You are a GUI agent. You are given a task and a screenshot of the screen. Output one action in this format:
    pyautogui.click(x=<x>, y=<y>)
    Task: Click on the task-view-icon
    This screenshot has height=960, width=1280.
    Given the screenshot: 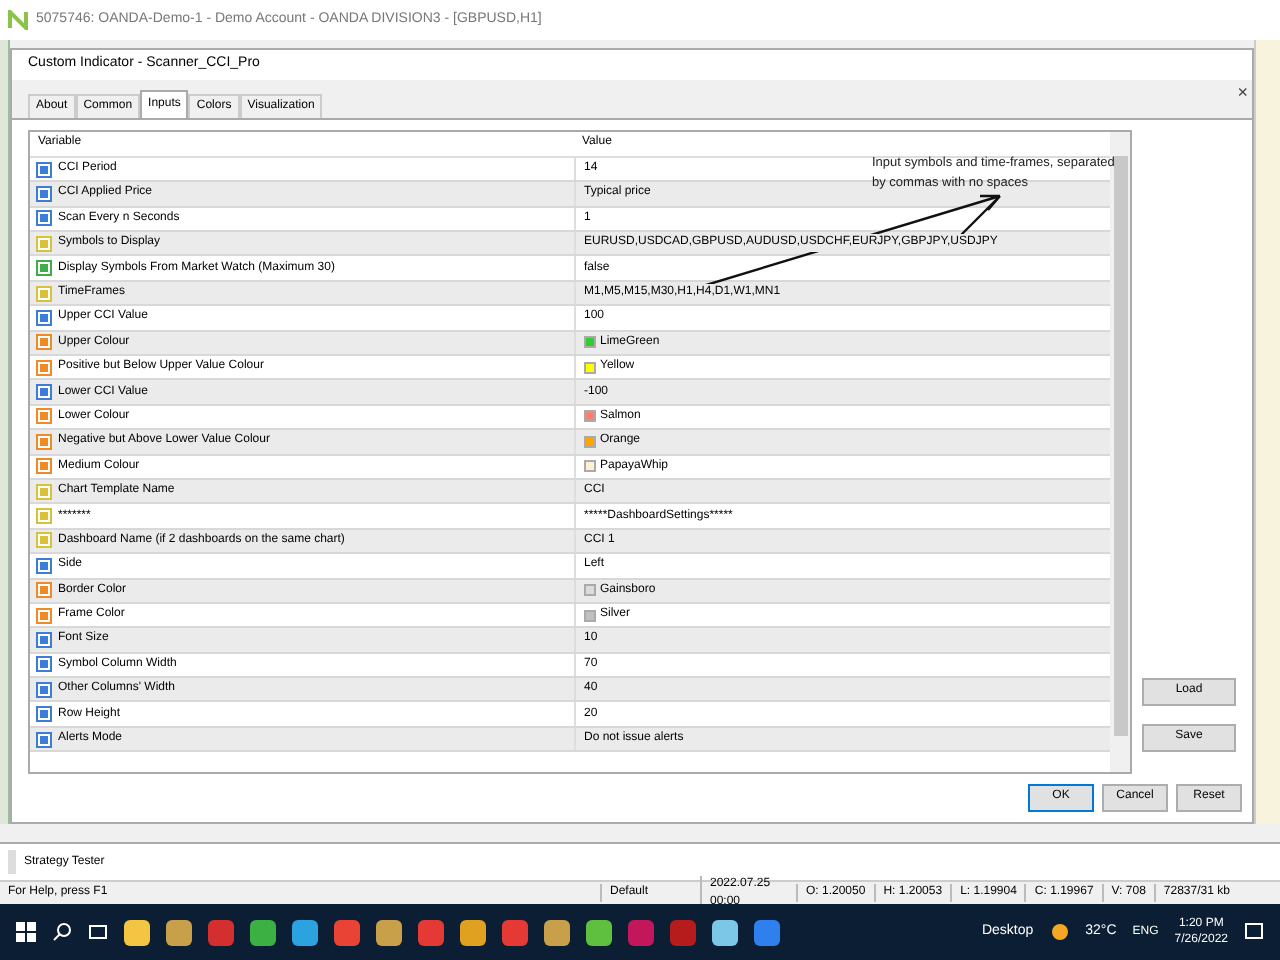 What is the action you would take?
    pyautogui.click(x=98, y=932)
    